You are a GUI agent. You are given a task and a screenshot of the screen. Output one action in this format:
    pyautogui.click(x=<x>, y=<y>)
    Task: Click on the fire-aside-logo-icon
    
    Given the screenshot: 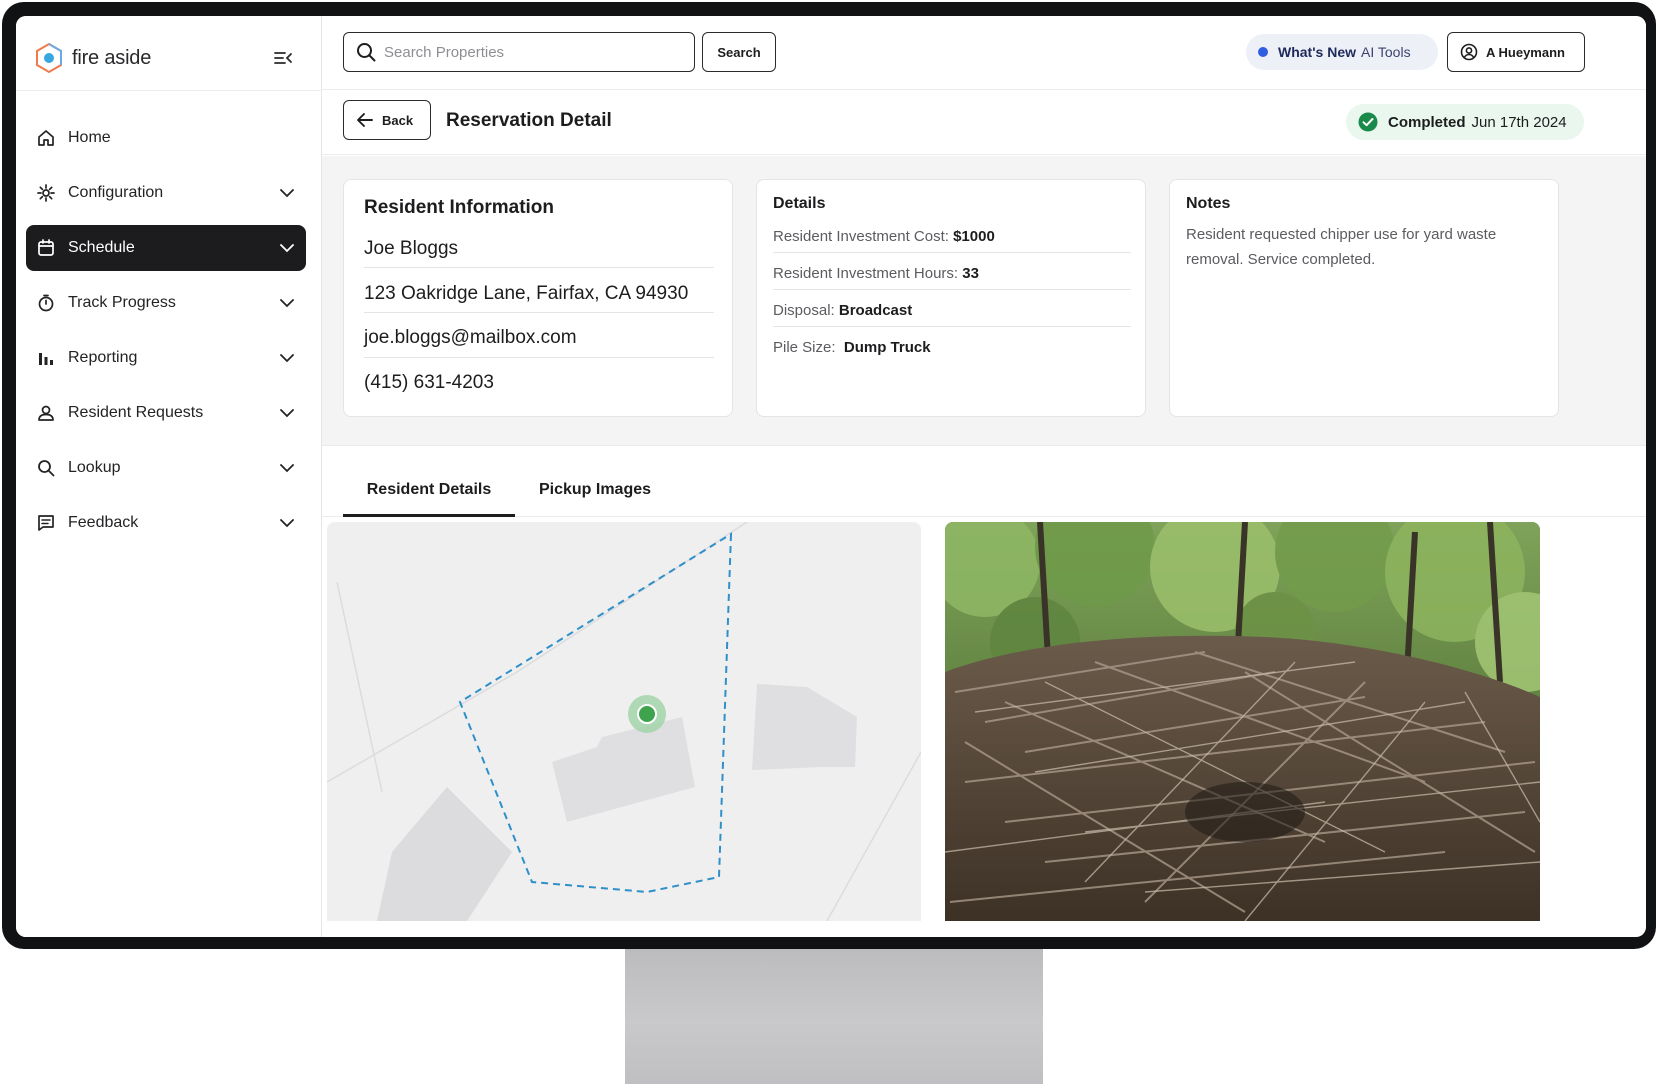 What is the action you would take?
    pyautogui.click(x=49, y=58)
    